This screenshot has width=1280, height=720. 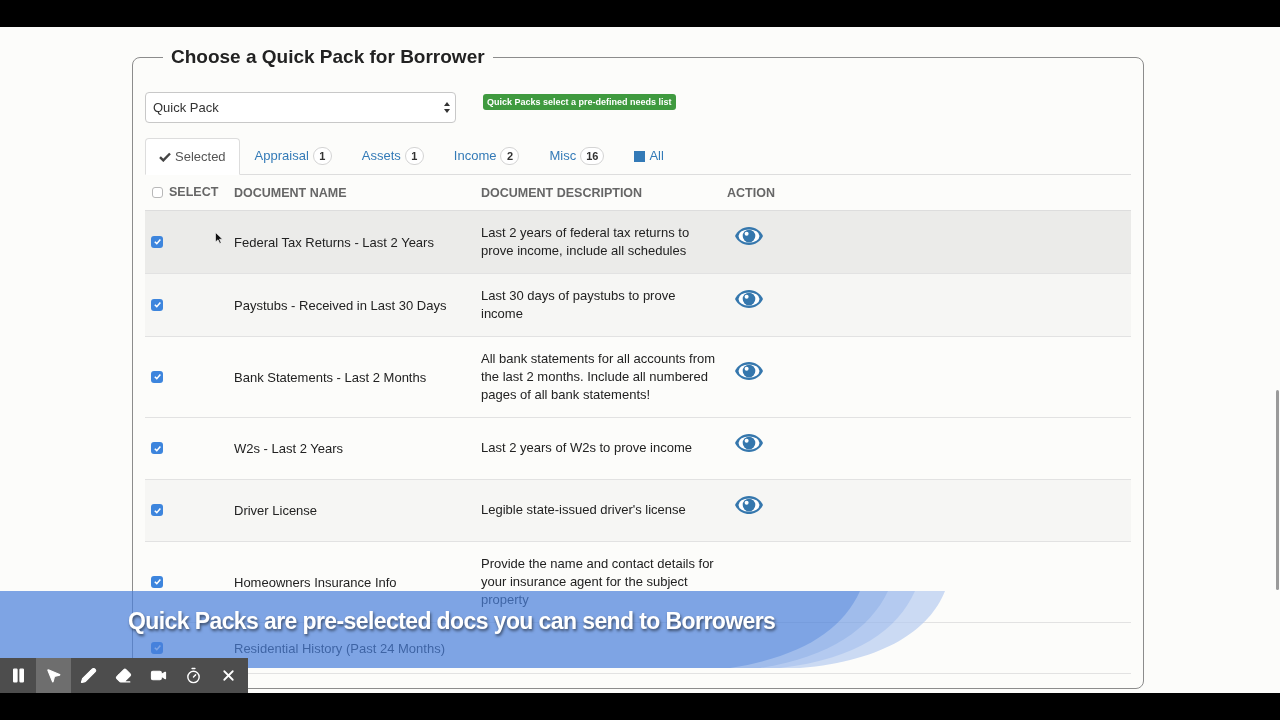 What do you see at coordinates (276, 510) in the screenshot?
I see `document-name: Driver License` at bounding box center [276, 510].